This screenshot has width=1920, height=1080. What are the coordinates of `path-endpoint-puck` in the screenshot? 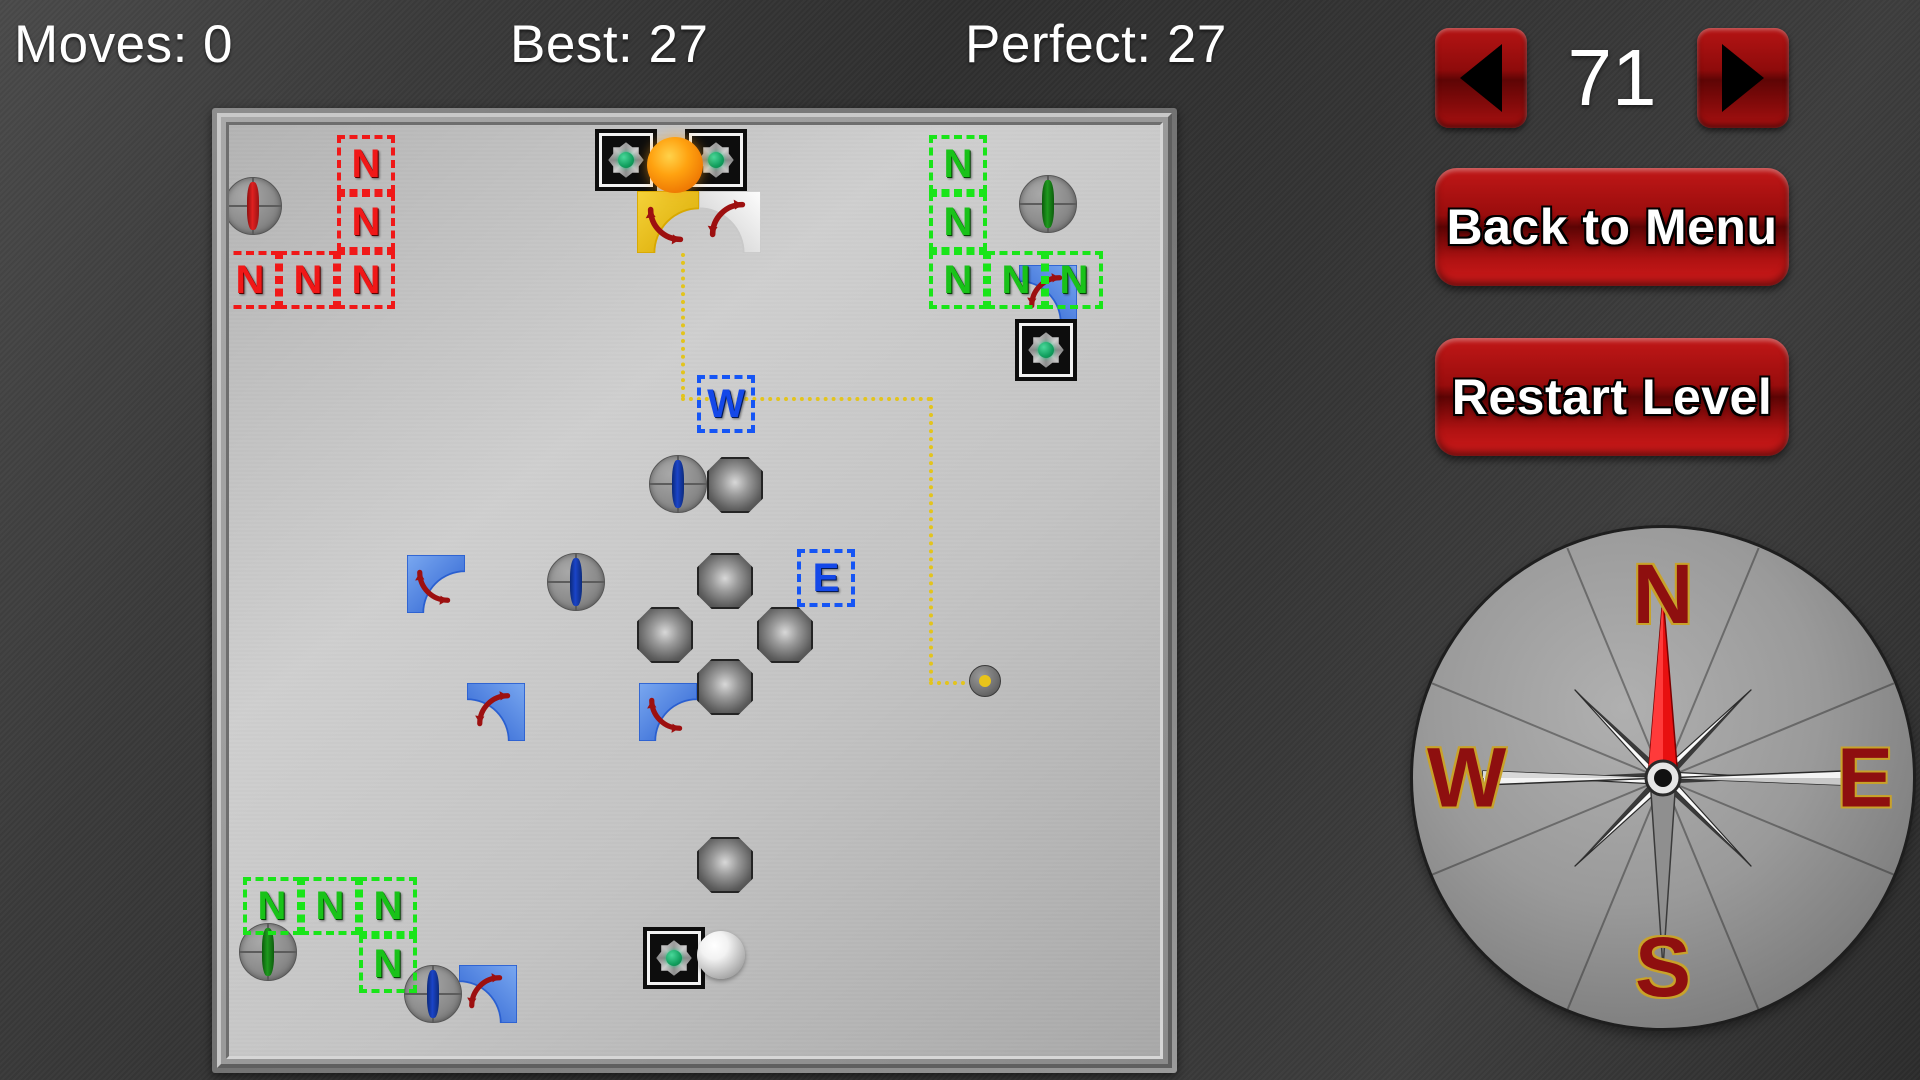 It's located at (985, 681).